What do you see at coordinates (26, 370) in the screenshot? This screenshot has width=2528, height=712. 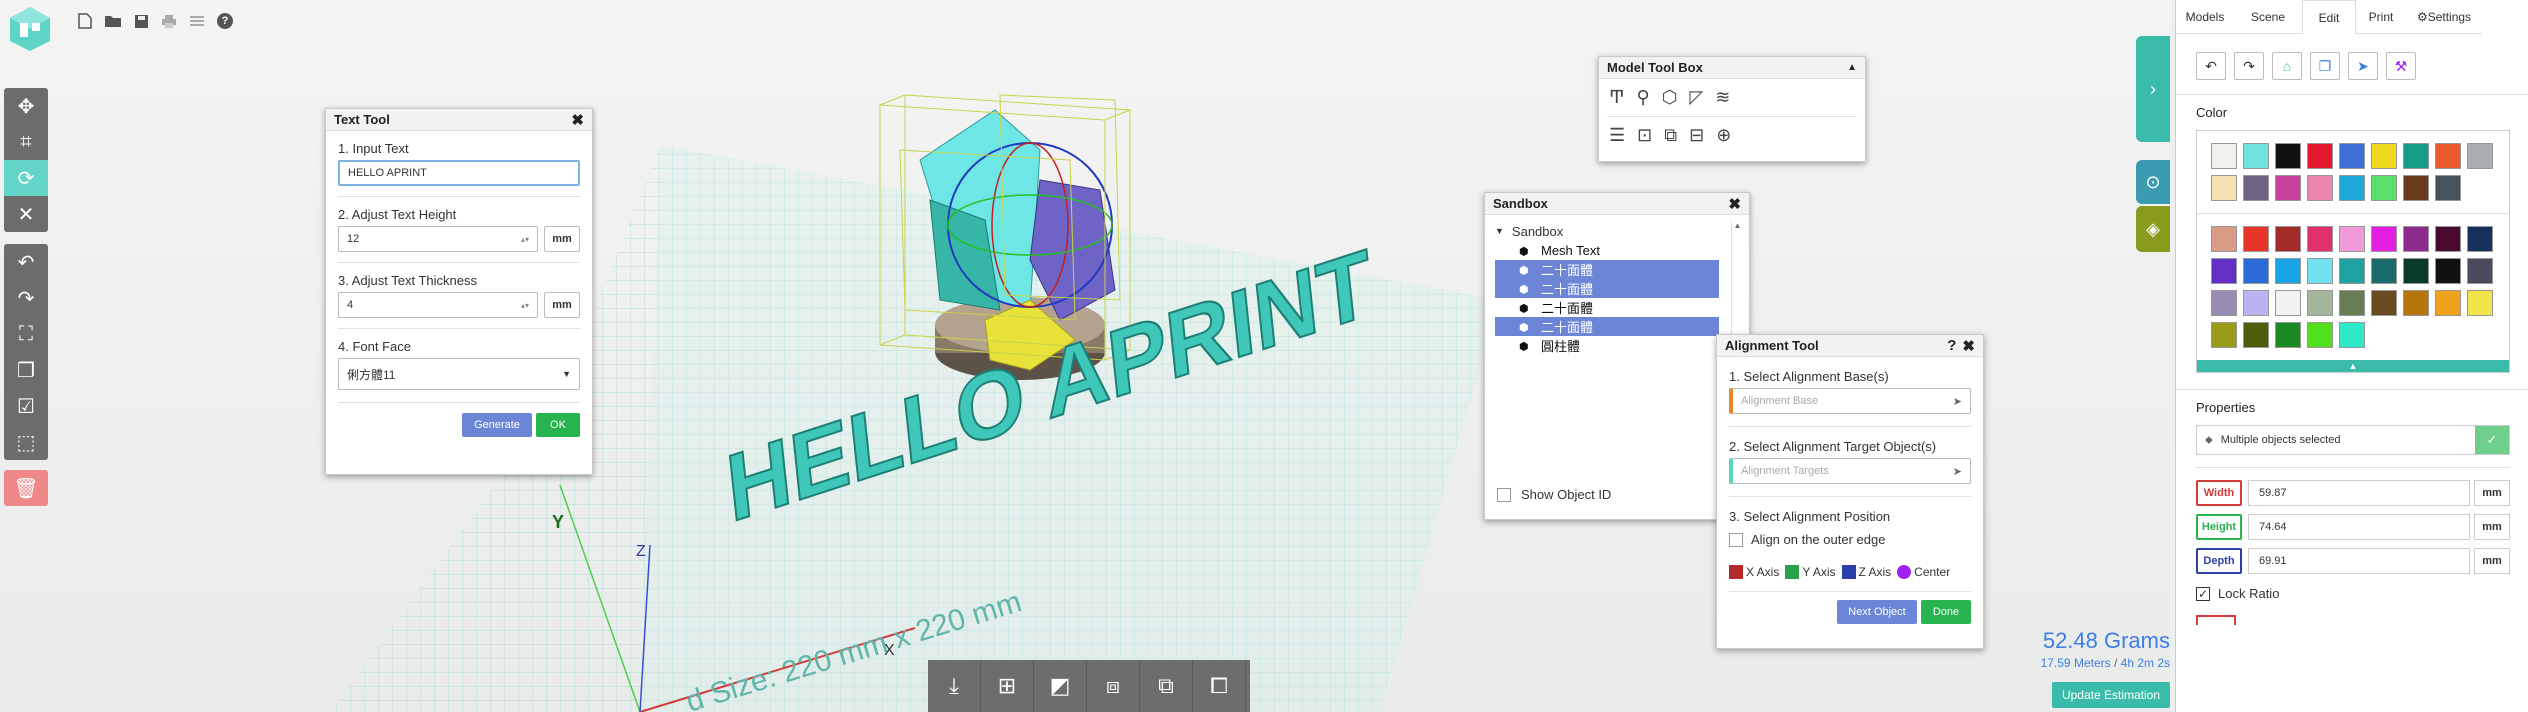 I see `duplicate-icon: ❐` at bounding box center [26, 370].